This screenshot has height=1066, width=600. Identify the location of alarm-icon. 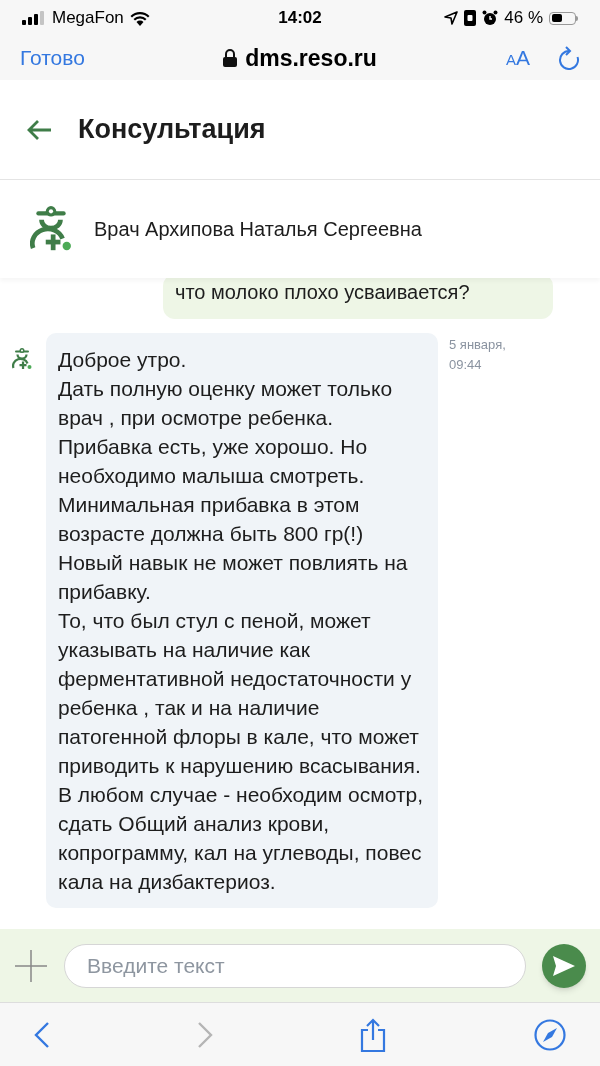
(490, 18).